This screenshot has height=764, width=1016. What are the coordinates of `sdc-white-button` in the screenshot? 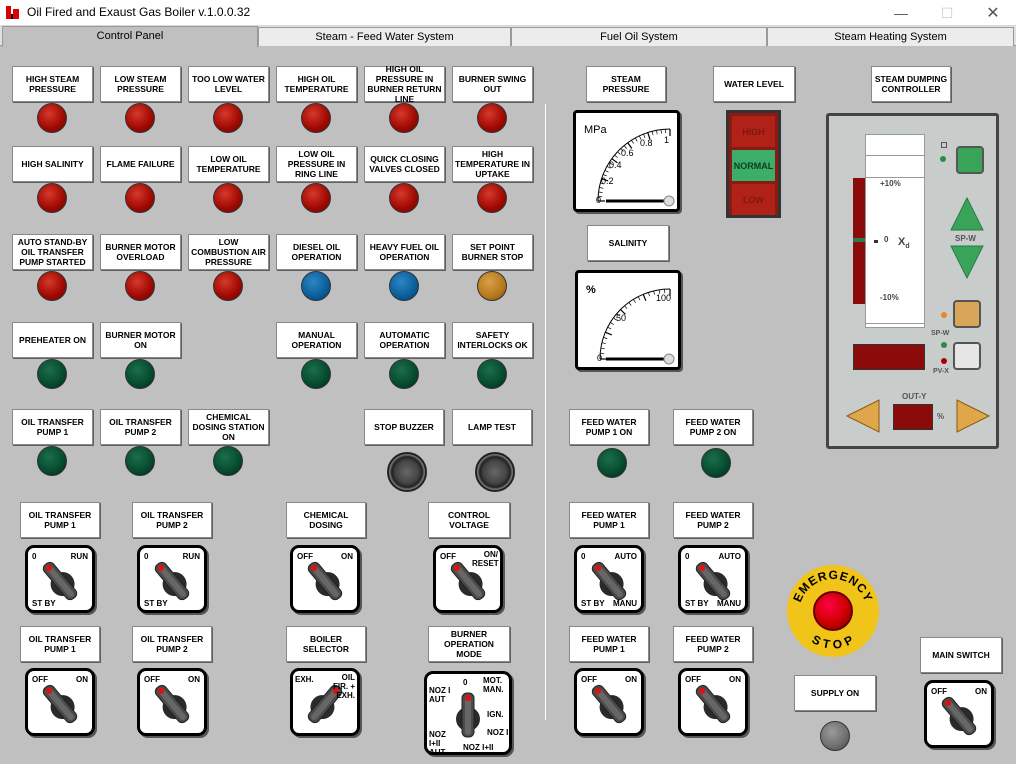 It's located at (967, 356).